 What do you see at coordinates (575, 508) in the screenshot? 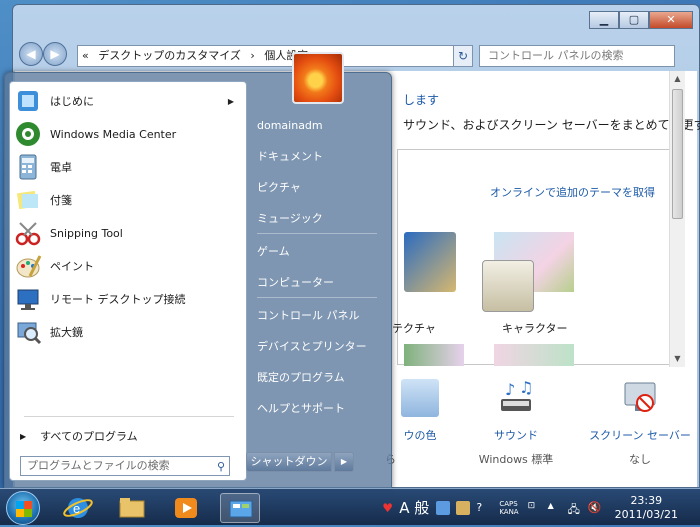
I see `network-icon: 🖧` at bounding box center [575, 508].